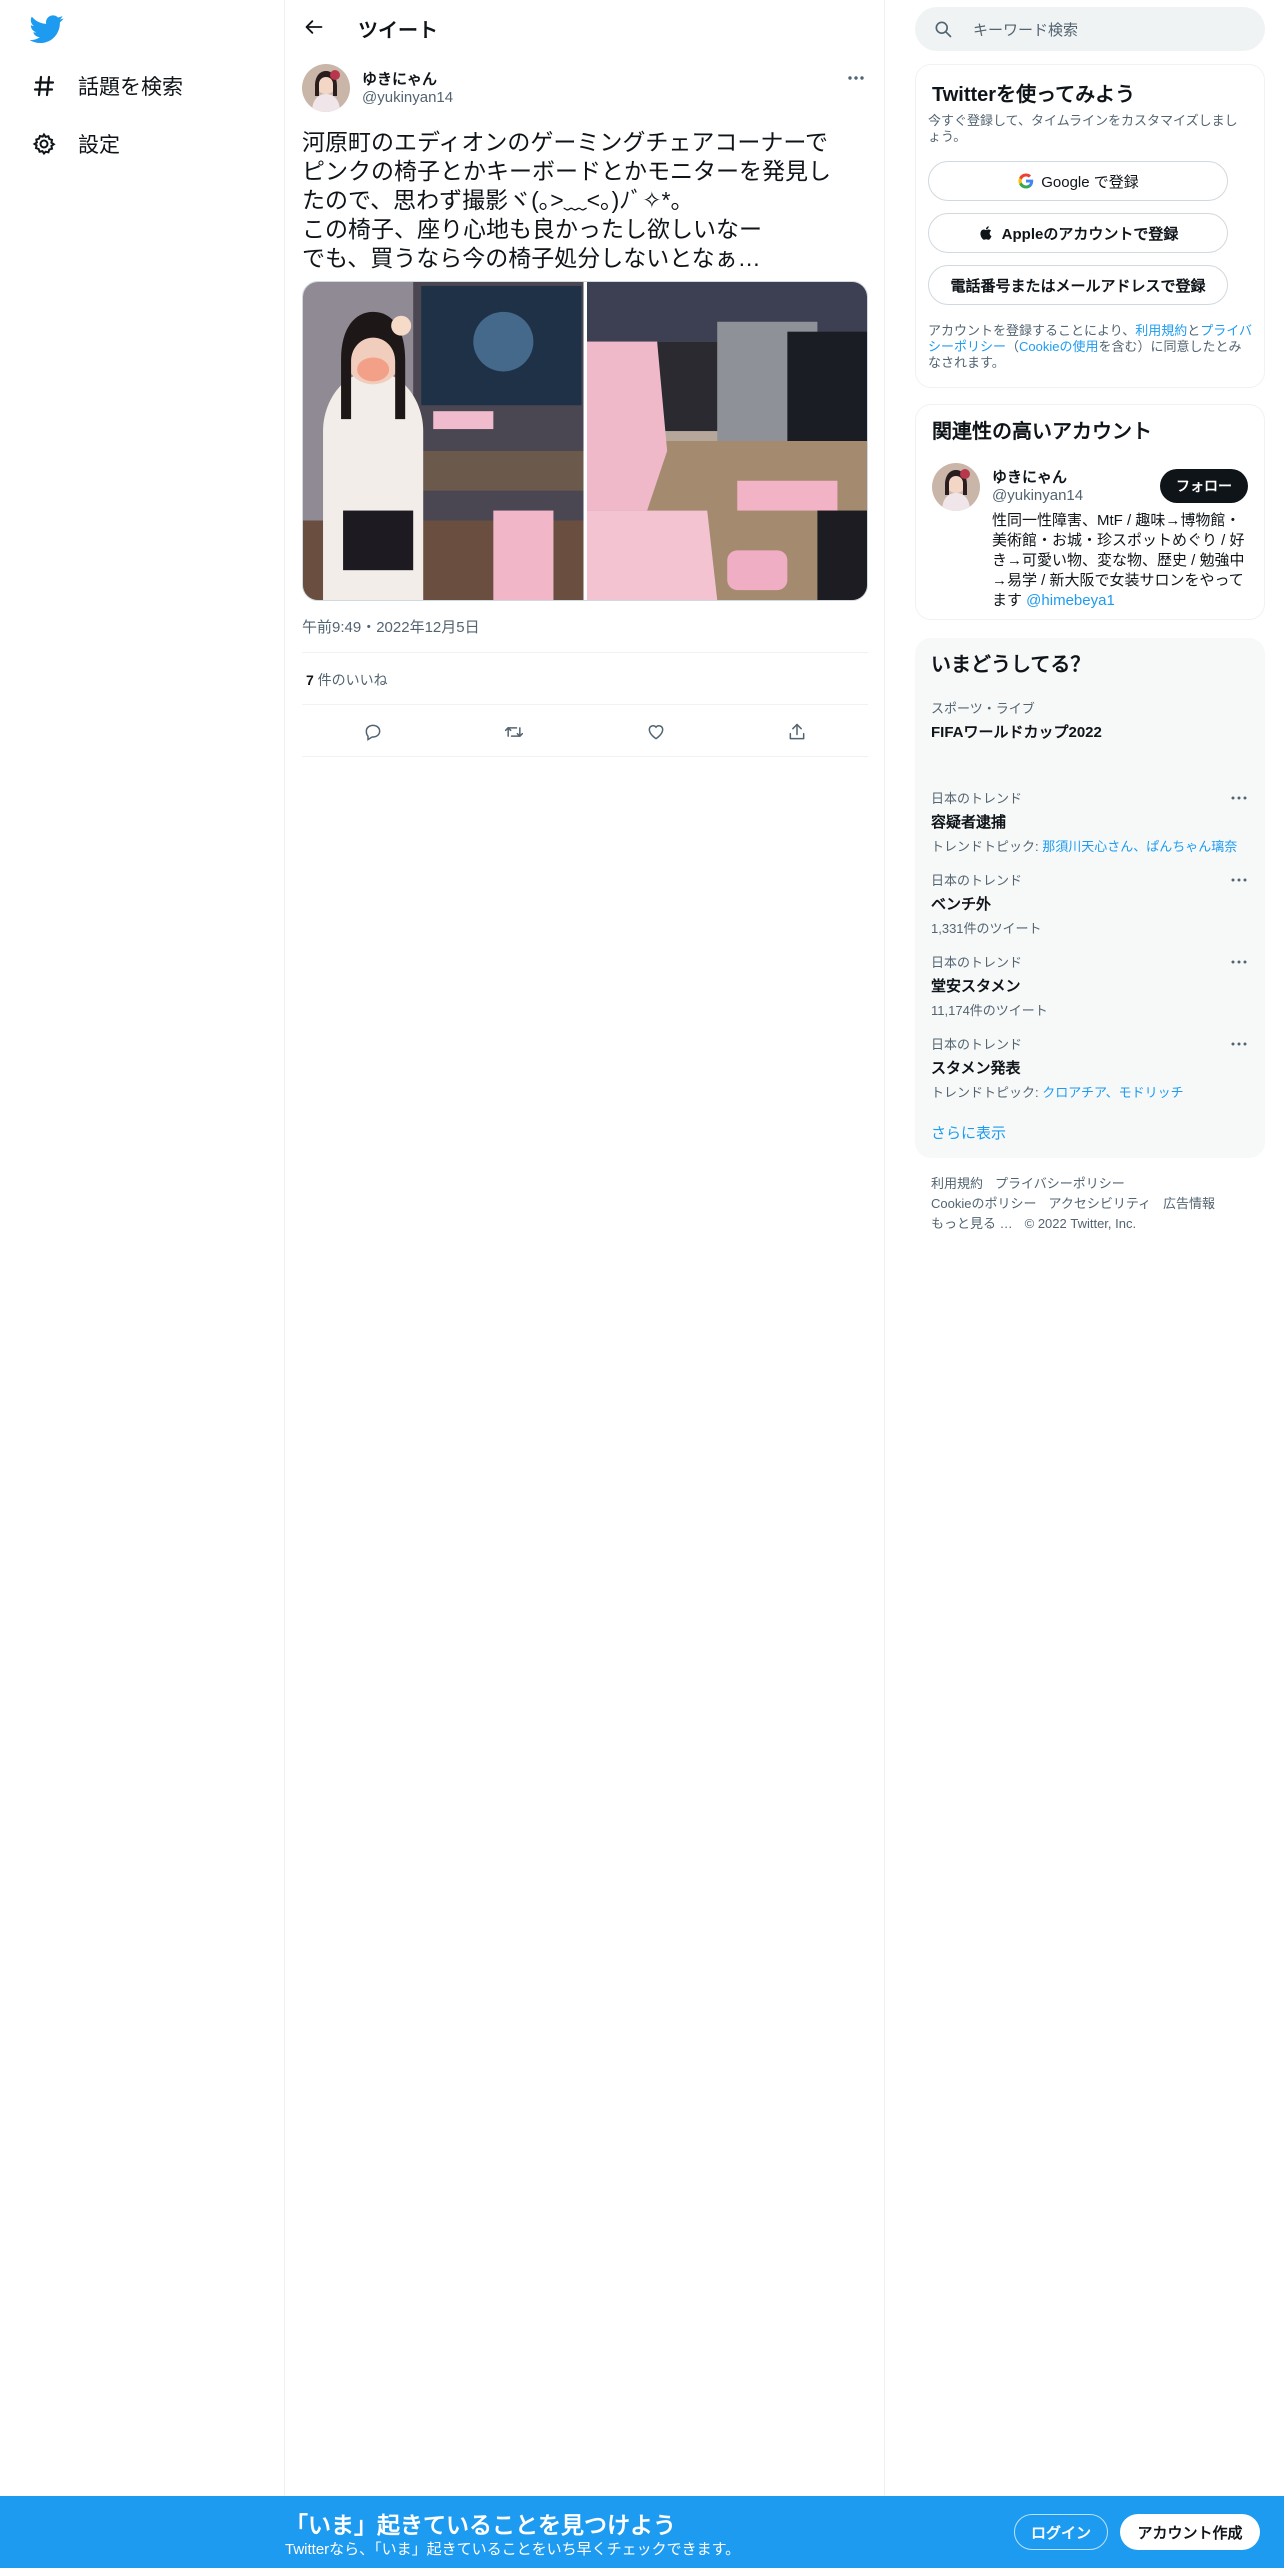 Image resolution: width=1284 pixels, height=2568 pixels. What do you see at coordinates (391, 626) in the screenshot?
I see `tweet-timestamp: 午前9:49・2022年12月5日` at bounding box center [391, 626].